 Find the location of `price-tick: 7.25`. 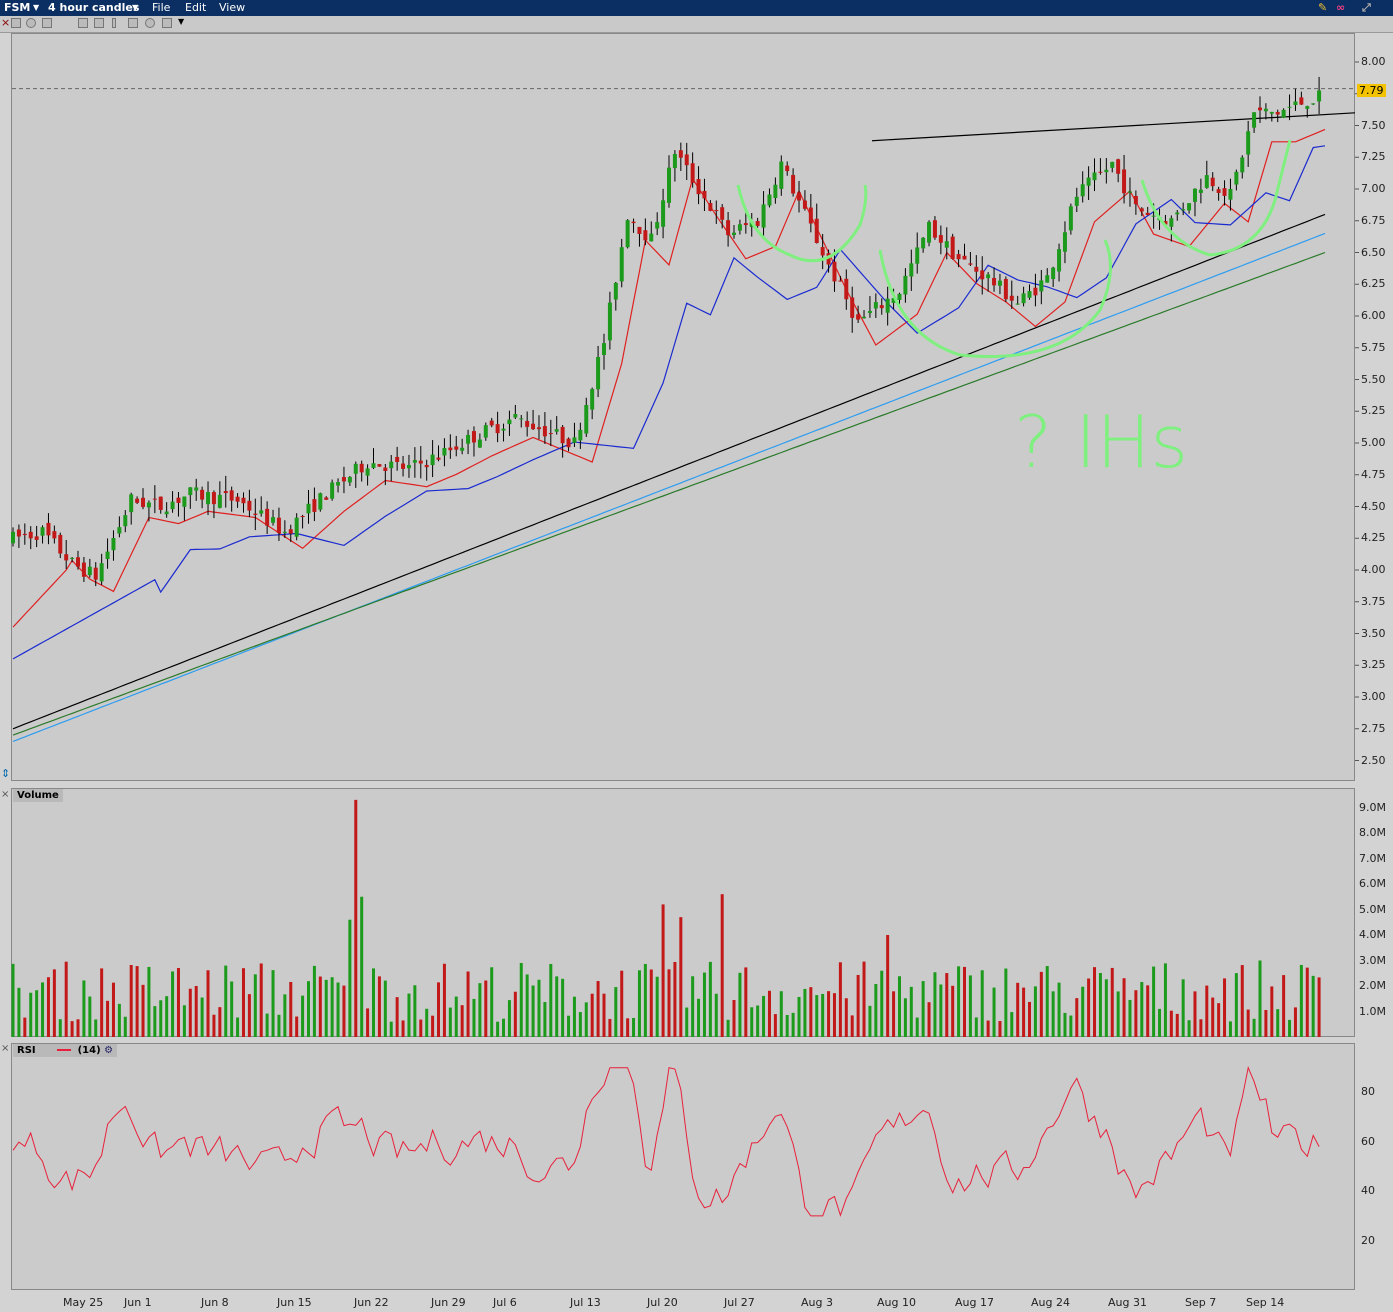

price-tick: 7.25 is located at coordinates (1373, 157).